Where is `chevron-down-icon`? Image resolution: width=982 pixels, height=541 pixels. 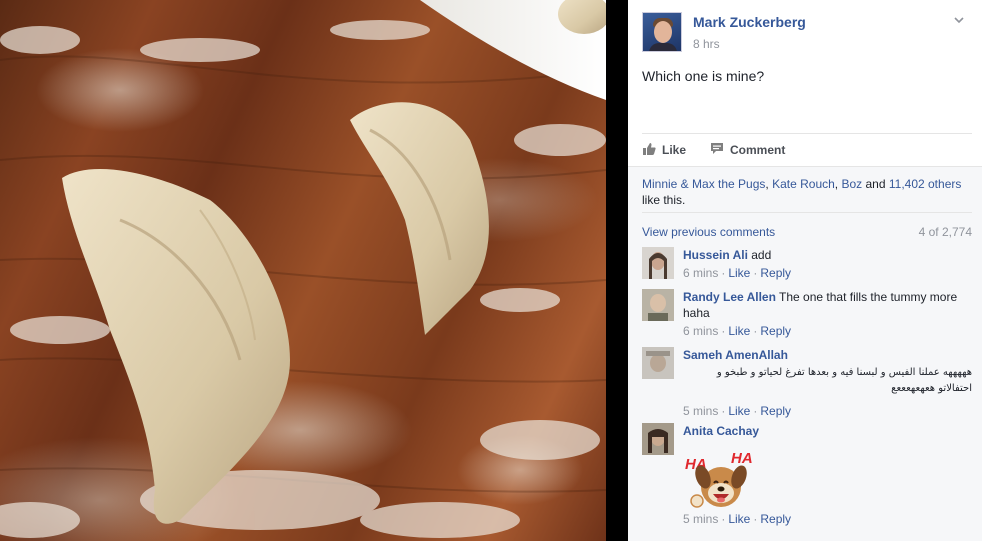 chevron-down-icon is located at coordinates (959, 21).